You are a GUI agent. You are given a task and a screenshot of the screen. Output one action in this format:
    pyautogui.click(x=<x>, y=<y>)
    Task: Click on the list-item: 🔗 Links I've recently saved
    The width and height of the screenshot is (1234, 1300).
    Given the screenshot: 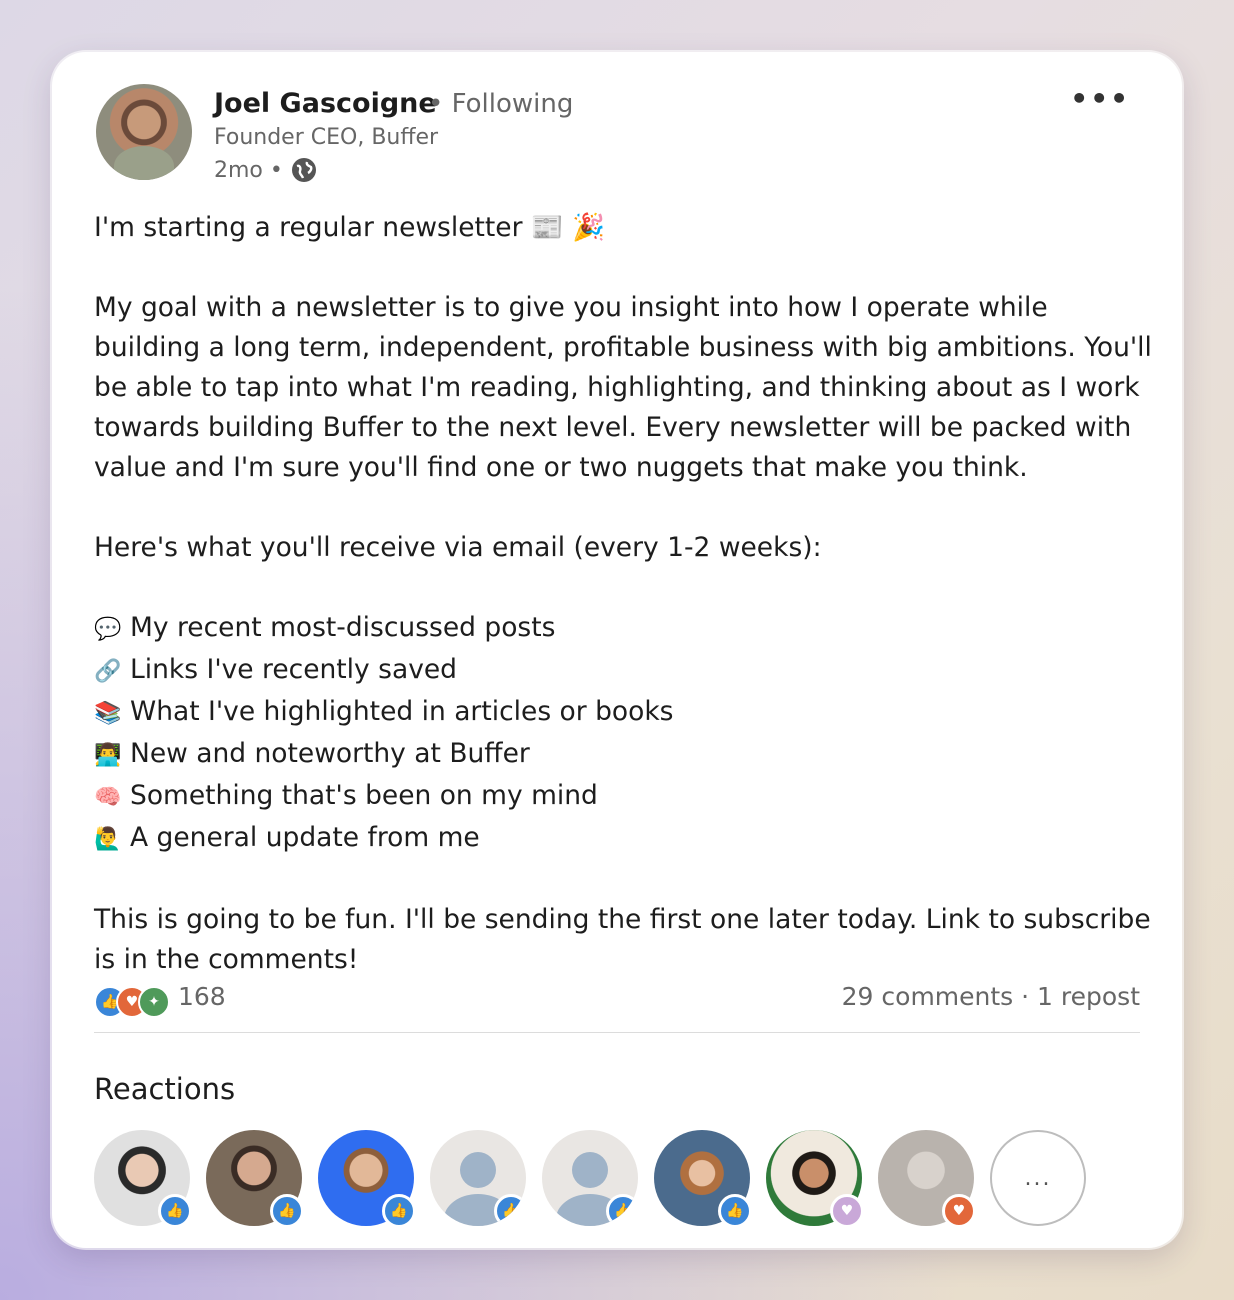 What is the action you would take?
    pyautogui.click(x=624, y=671)
    